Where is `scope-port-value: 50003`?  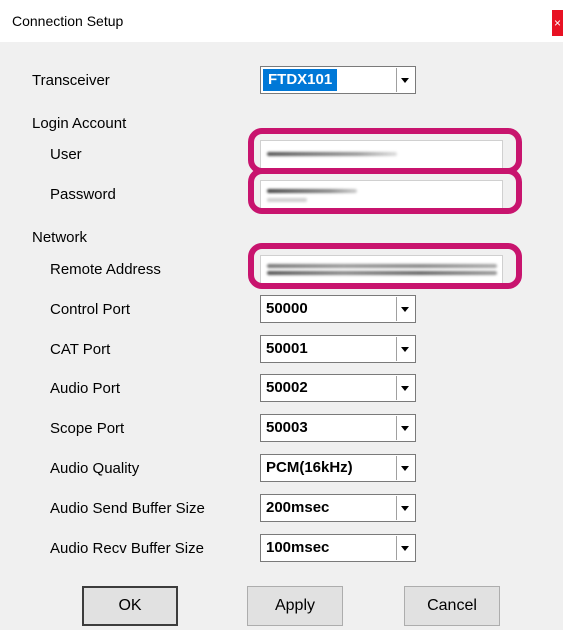
scope-port-value: 50003 is located at coordinates (287, 427).